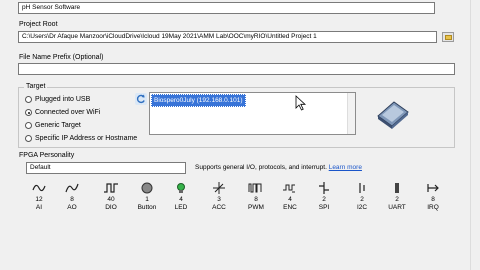 This screenshot has width=480, height=270. What do you see at coordinates (397, 188) in the screenshot?
I see `uart-icon` at bounding box center [397, 188].